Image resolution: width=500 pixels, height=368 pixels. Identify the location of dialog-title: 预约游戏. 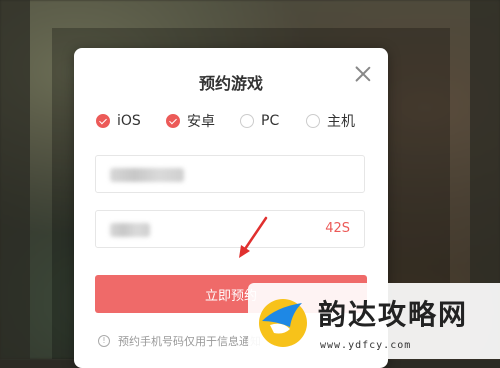
(230, 83).